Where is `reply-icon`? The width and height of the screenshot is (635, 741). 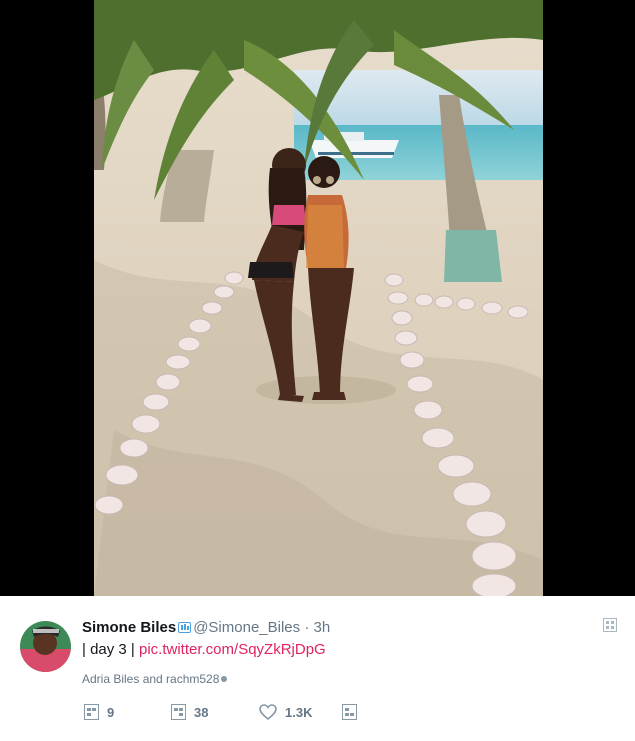
reply-icon is located at coordinates (91, 712).